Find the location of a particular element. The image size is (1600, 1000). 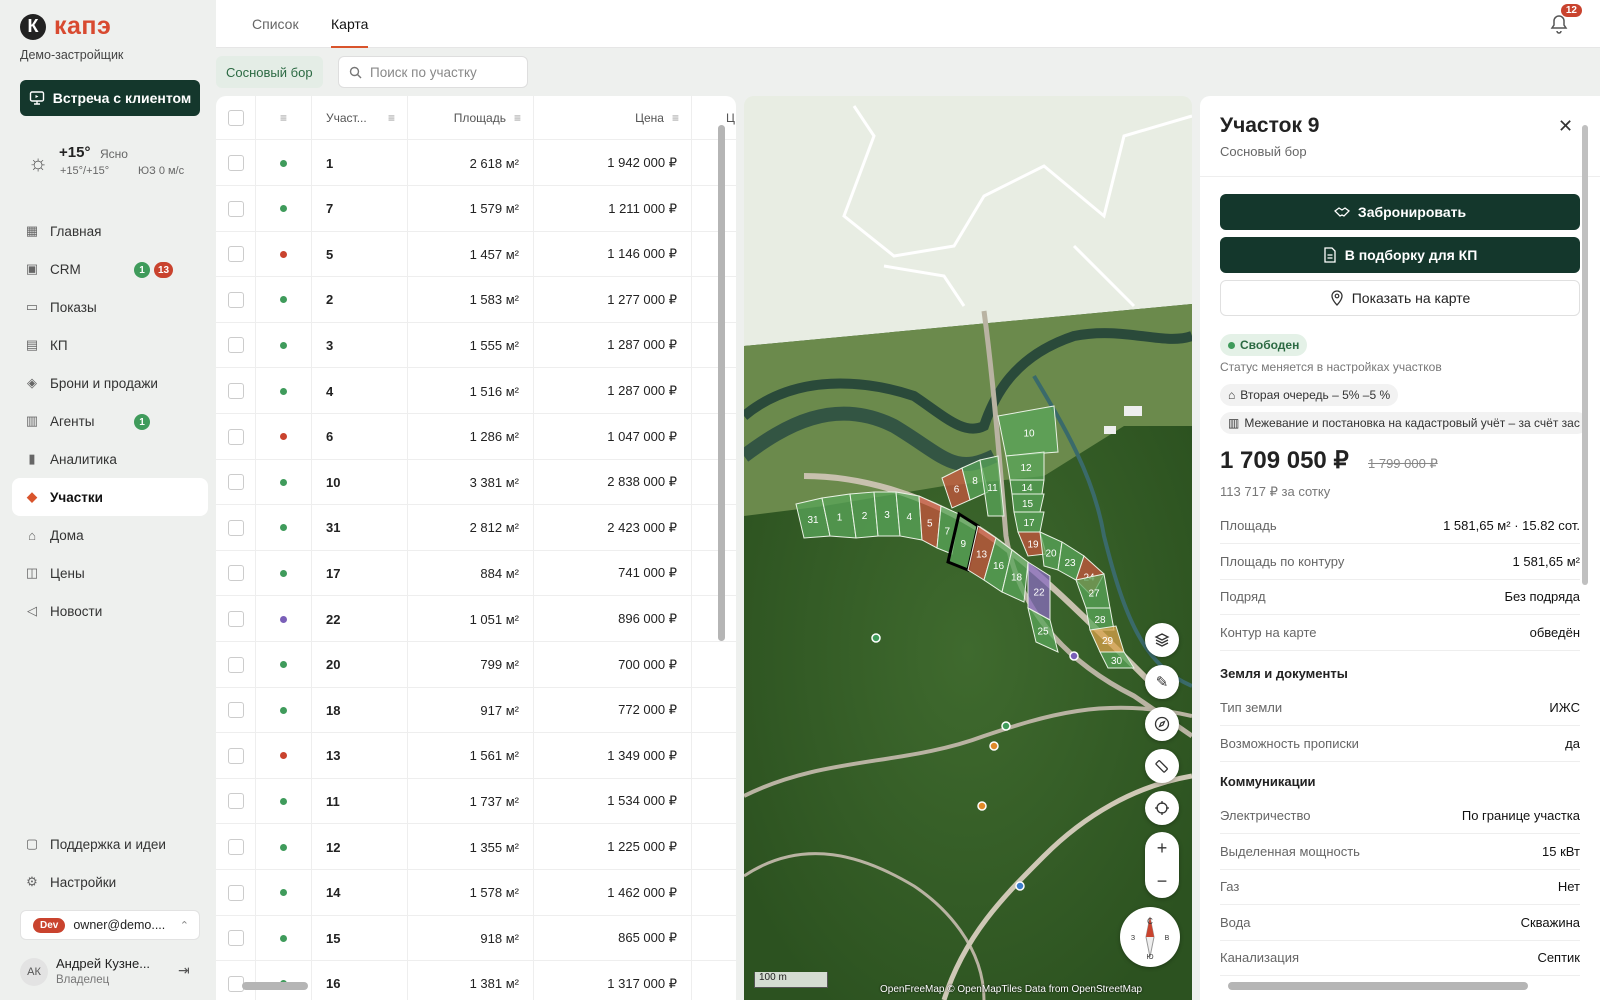

document-icon is located at coordinates (1330, 255).